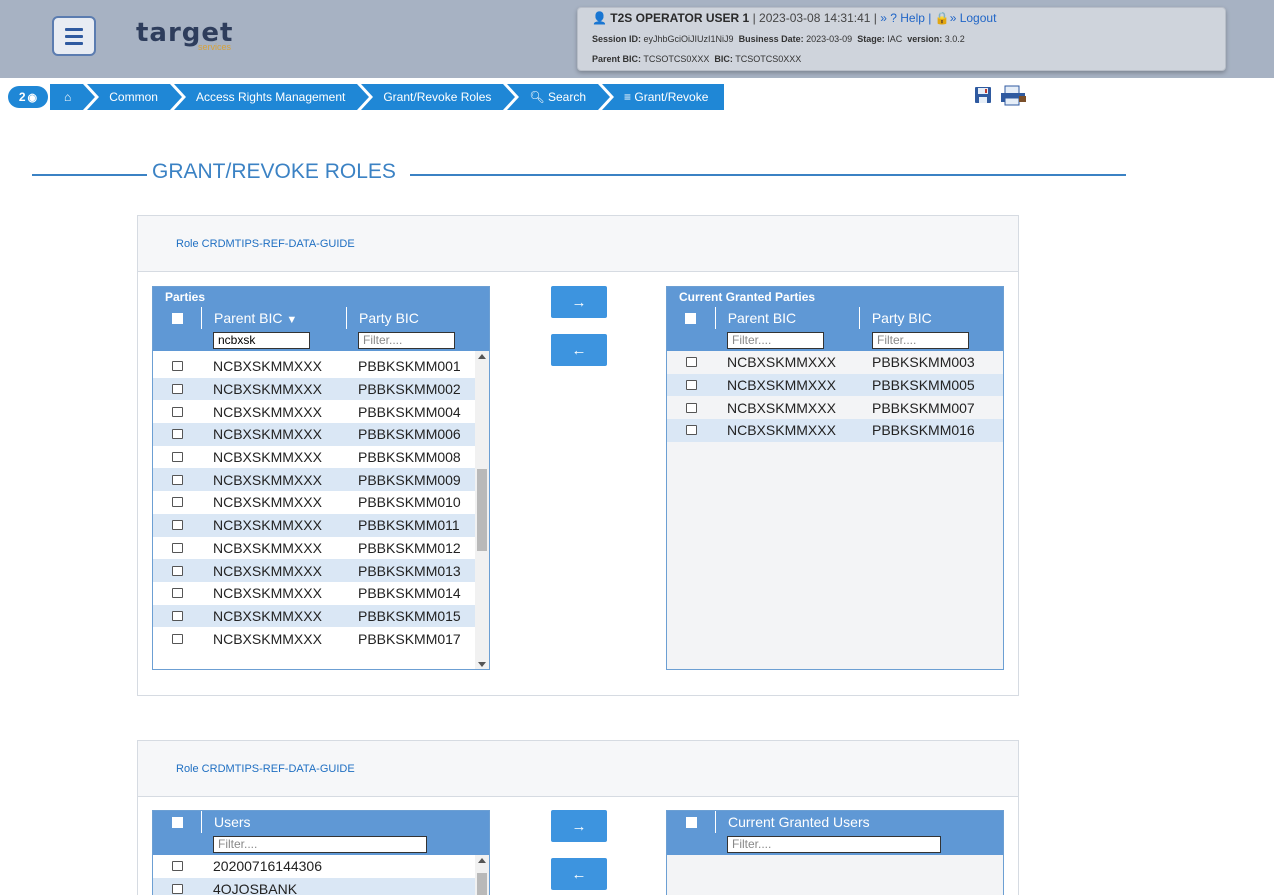  What do you see at coordinates (28, 97) in the screenshot?
I see `open-screens-badge: 2 ◉` at bounding box center [28, 97].